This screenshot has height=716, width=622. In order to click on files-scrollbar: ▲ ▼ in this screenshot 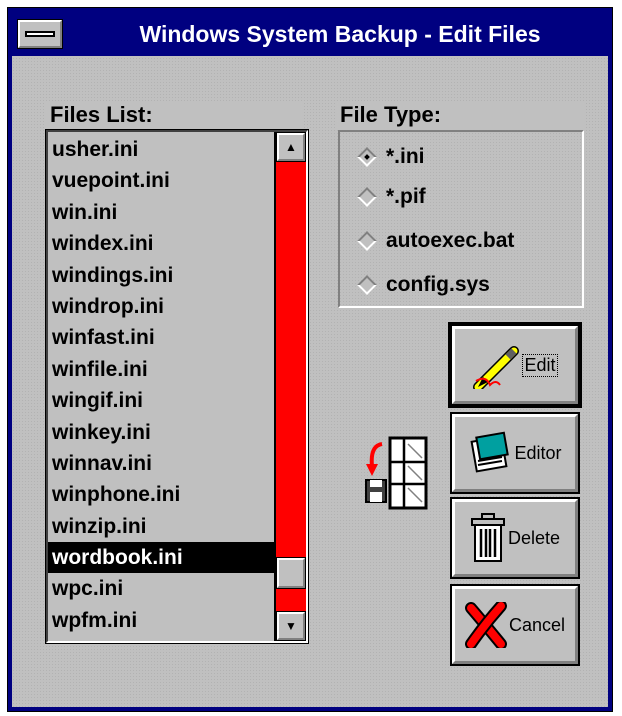, I will do `click(290, 386)`.